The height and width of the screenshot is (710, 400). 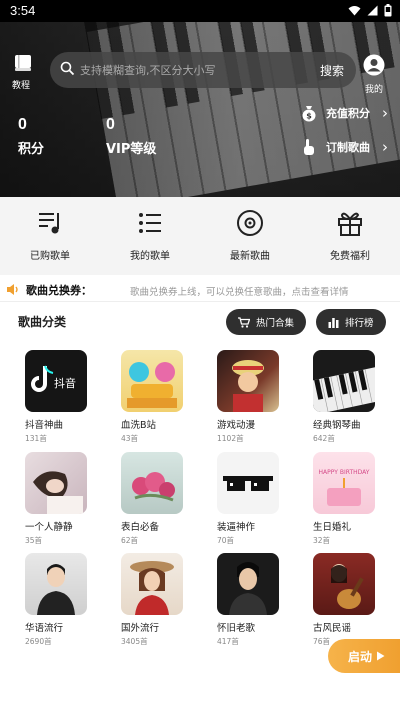 I want to click on speaker-icon, so click(x=12, y=289).